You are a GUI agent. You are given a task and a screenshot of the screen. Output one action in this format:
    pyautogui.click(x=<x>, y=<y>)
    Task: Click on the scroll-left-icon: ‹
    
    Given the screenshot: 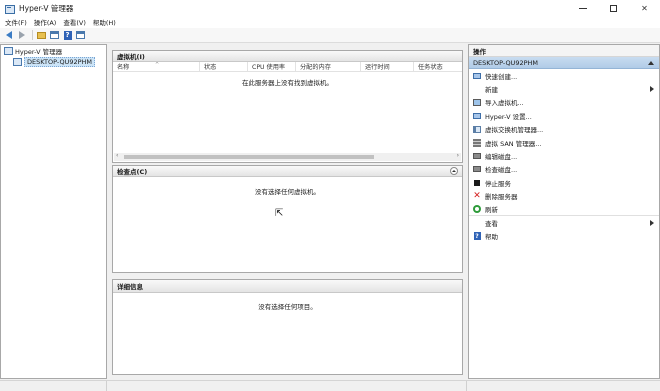 What is the action you would take?
    pyautogui.click(x=117, y=155)
    